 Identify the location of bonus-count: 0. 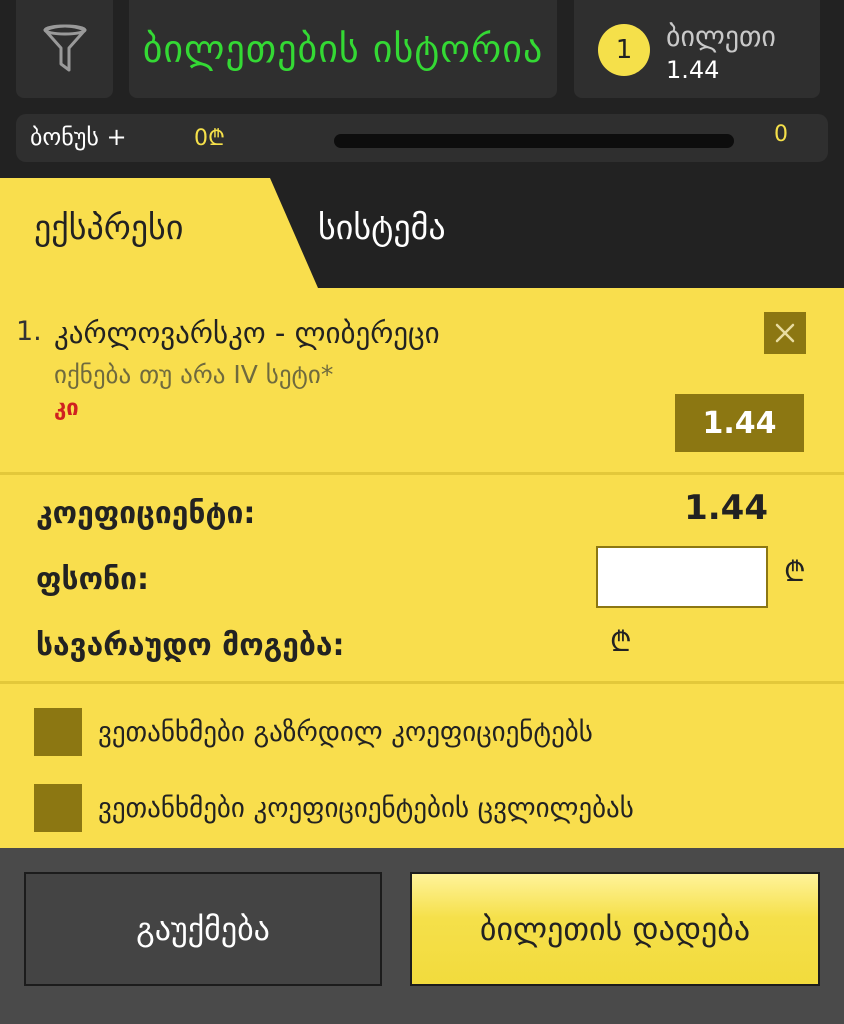
(781, 134).